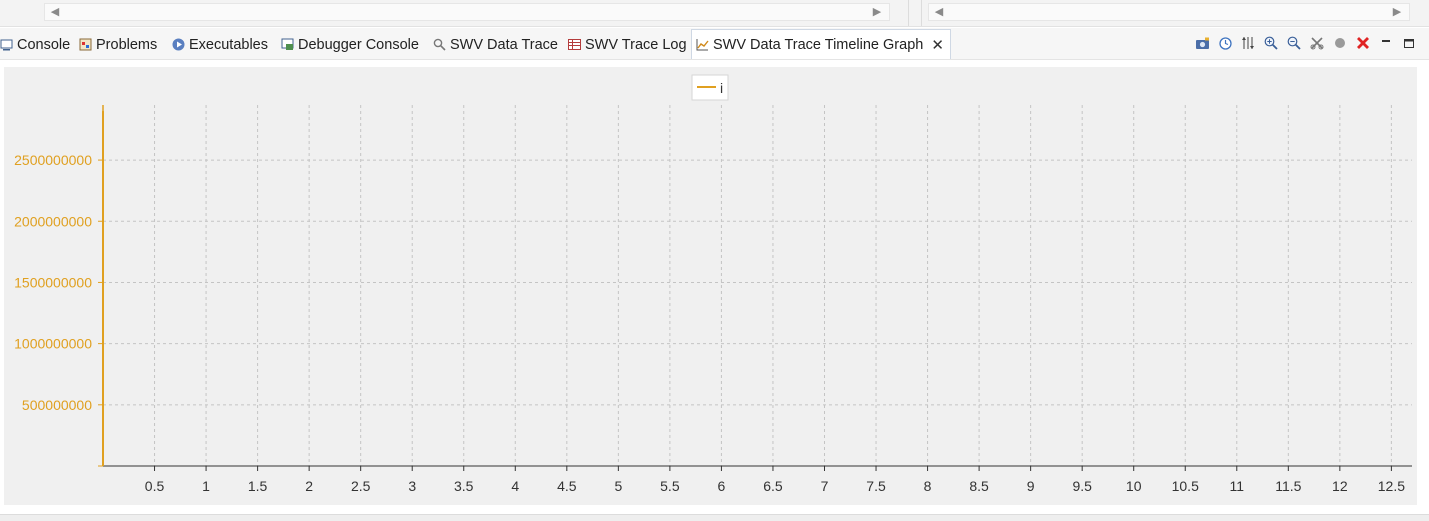  Describe the element at coordinates (825, 486) in the screenshot. I see `x-tick-label: 7` at that location.